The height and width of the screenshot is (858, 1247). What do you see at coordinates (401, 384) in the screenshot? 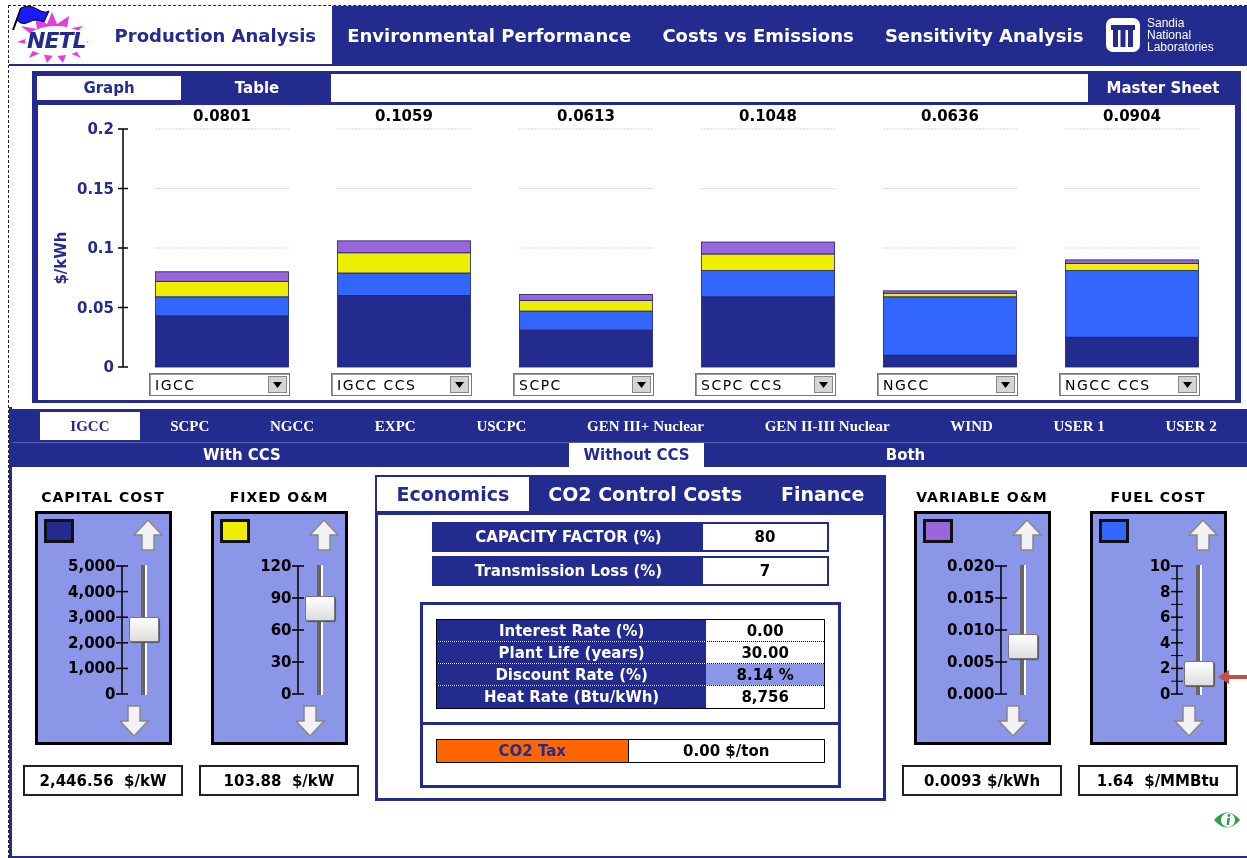
I see `technology-dropdown: IGCC CCS` at bounding box center [401, 384].